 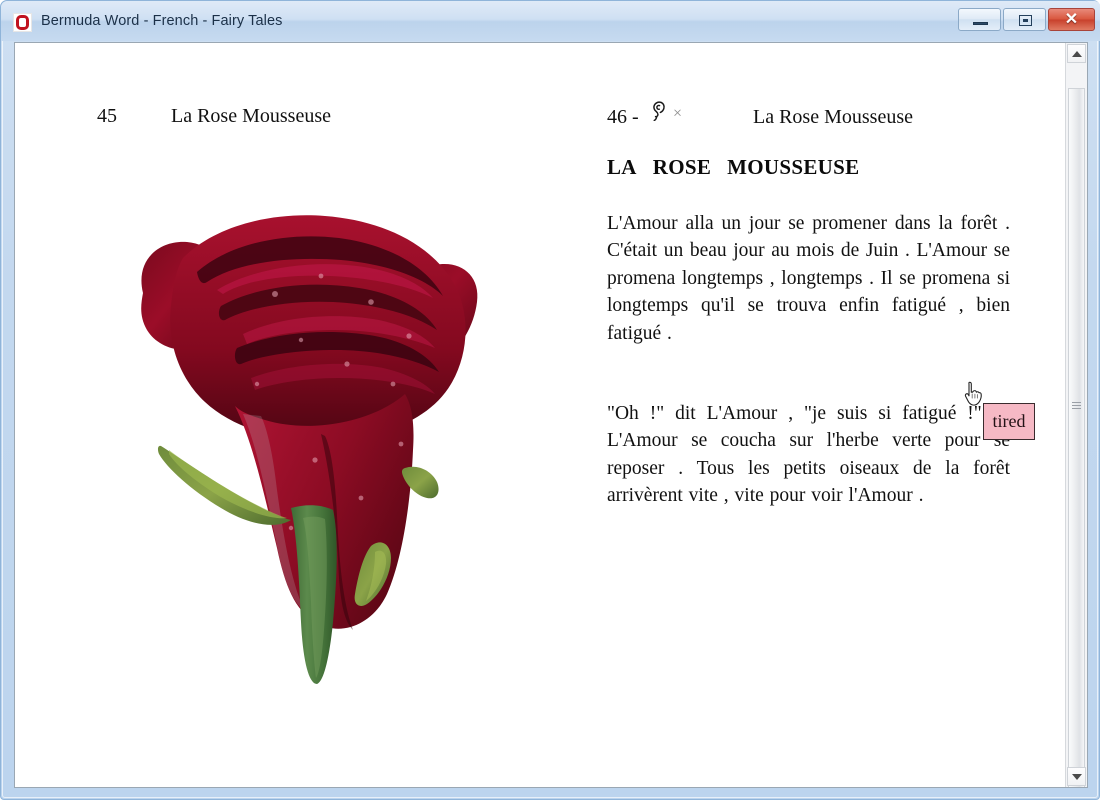 I want to click on story-title-word-3: MOUSSEUSE, so click(x=793, y=167).